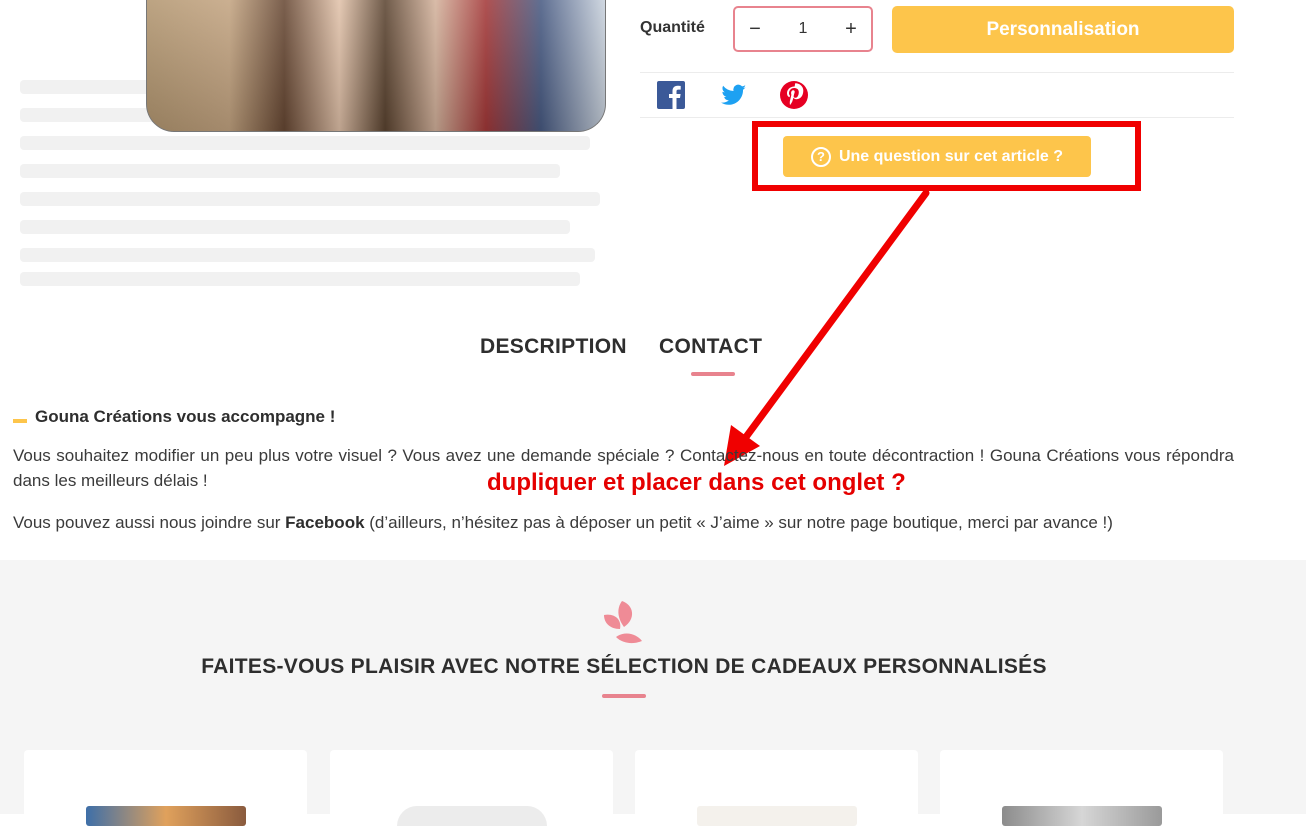 This screenshot has height=830, width=1306. Describe the element at coordinates (149, 522) in the screenshot. I see `paragraph-text: Vous pouvez aussi nous joindre sur` at that location.